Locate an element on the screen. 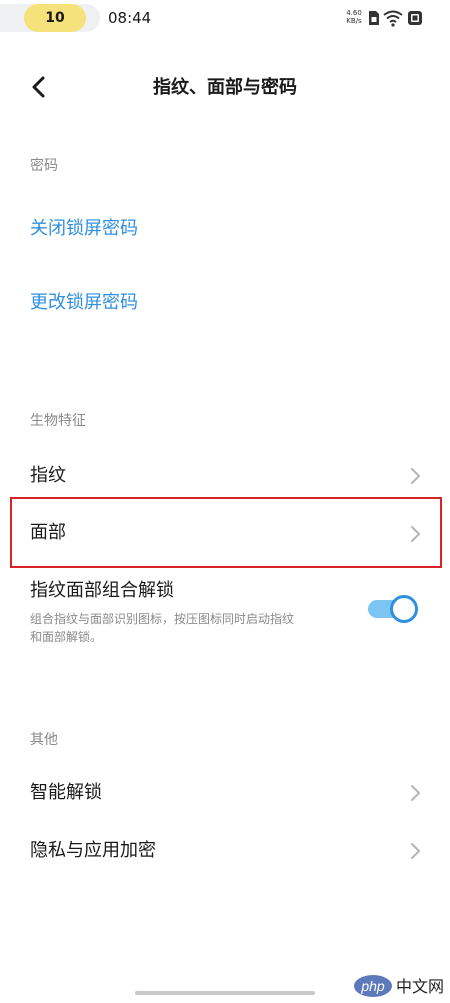  page-title: 指纹、面部与密码 is located at coordinates (225, 87).